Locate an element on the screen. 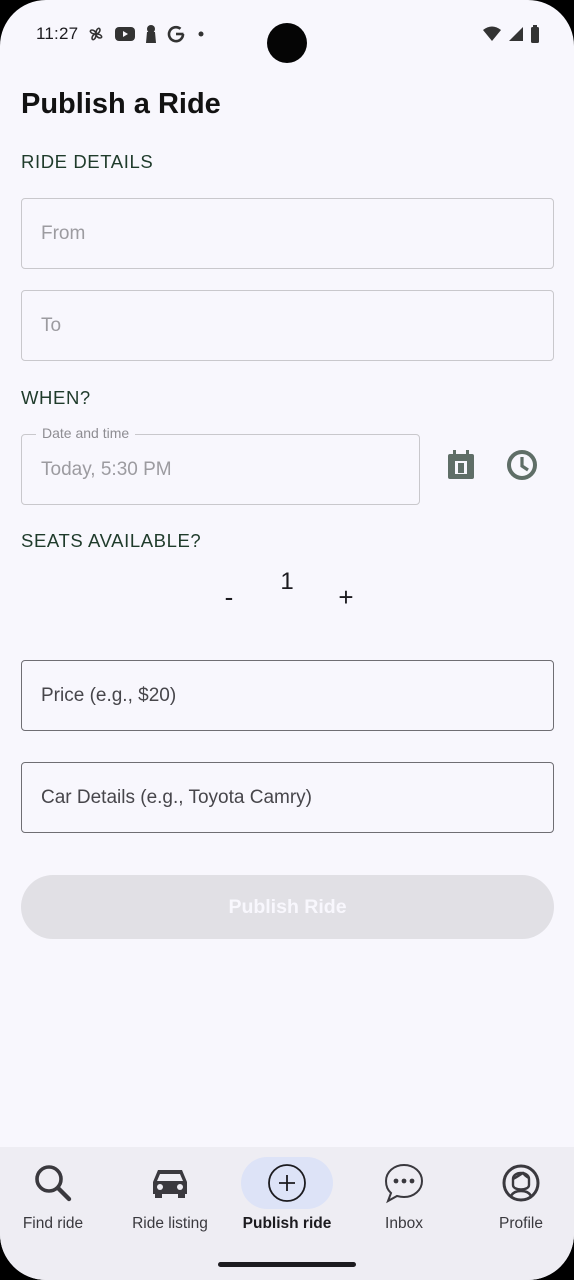 The image size is (574, 1280). nav-profile-icon-wrap is located at coordinates (521, 1183).